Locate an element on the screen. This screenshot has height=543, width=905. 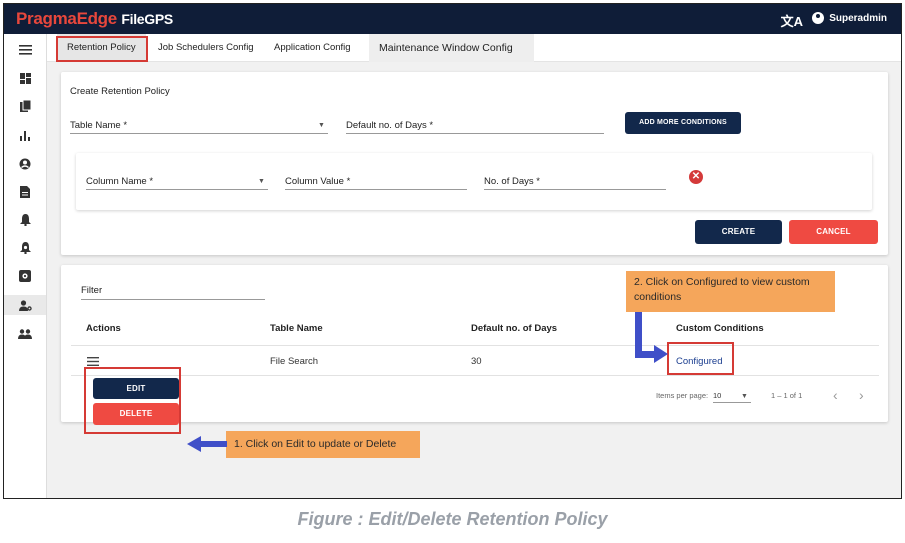
no-of-days-input: No. of Days * is located at coordinates (512, 181).